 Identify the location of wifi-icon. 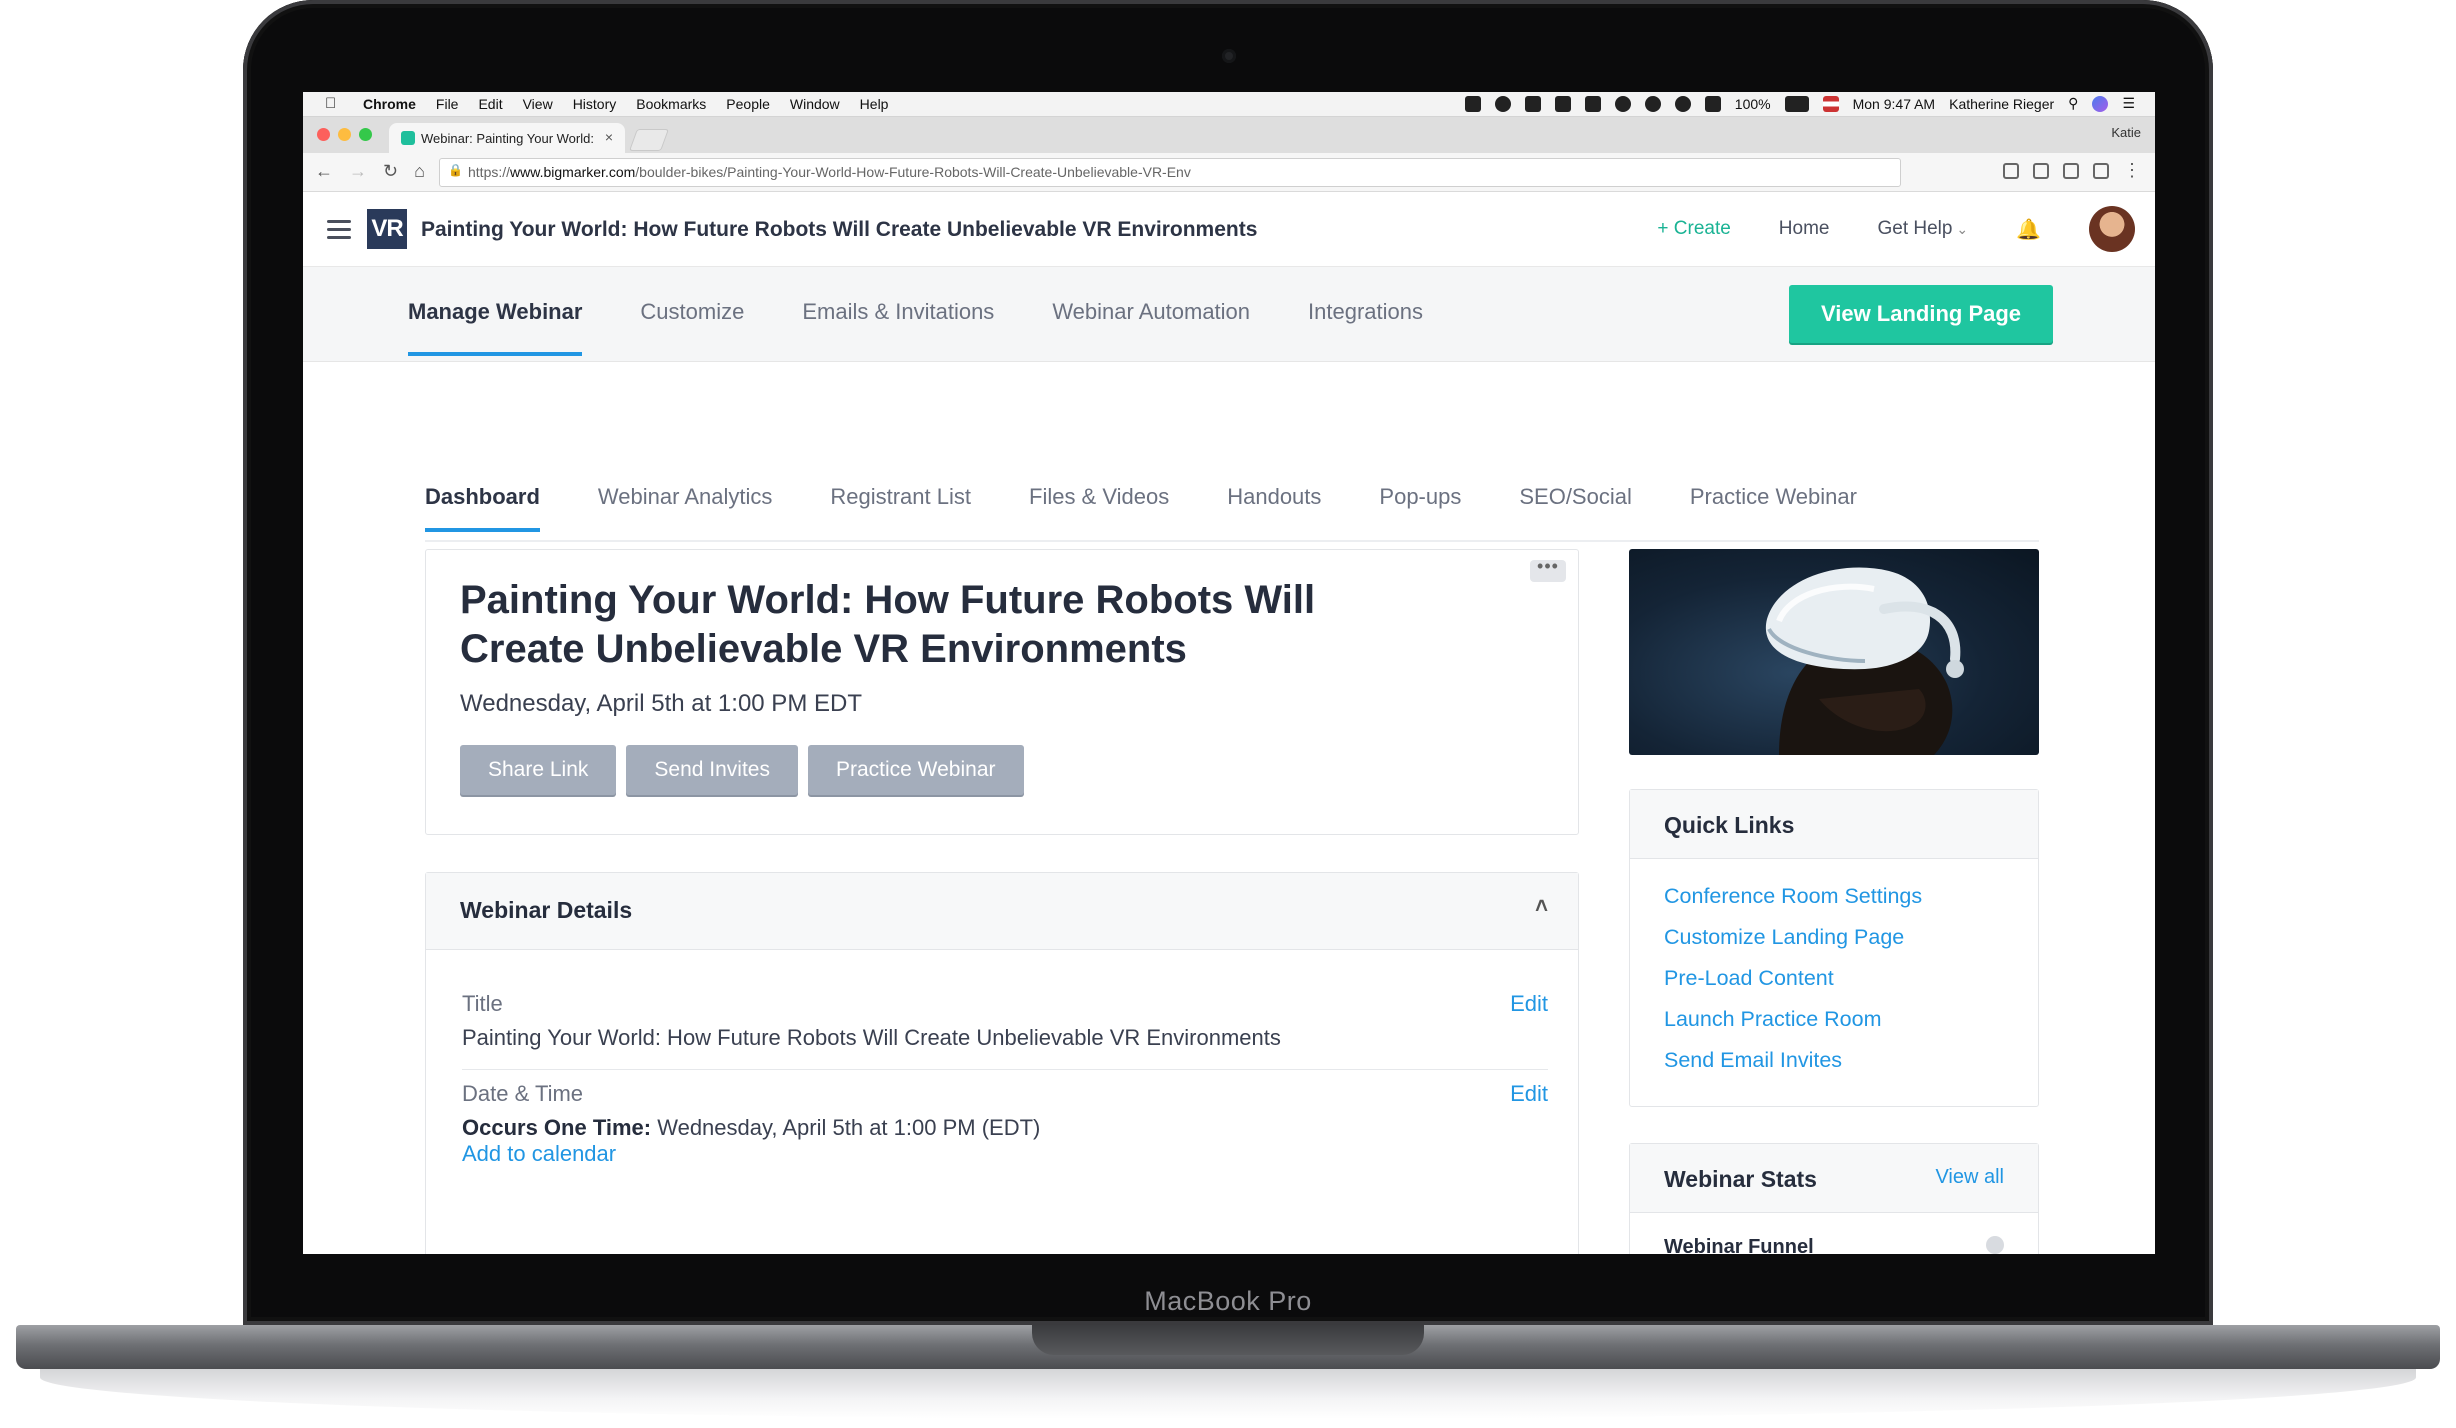
(1682, 103).